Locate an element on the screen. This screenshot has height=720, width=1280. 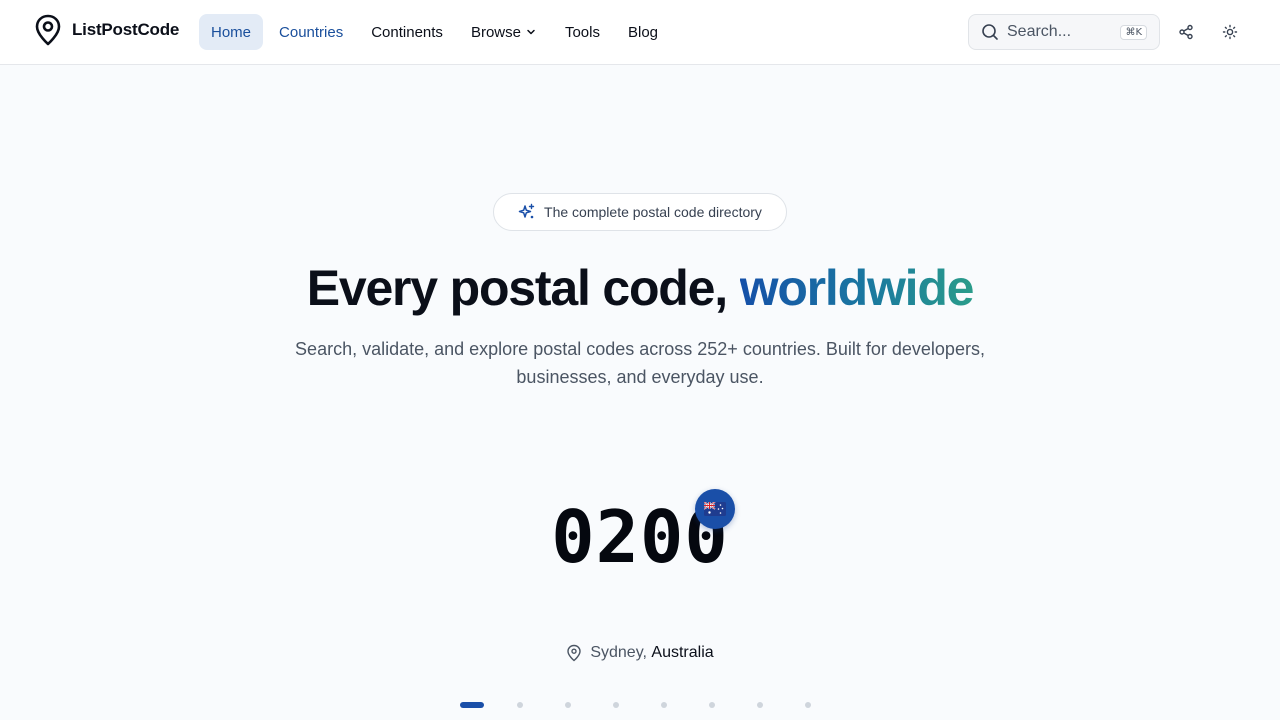
nav-blog: Blog is located at coordinates (643, 32).